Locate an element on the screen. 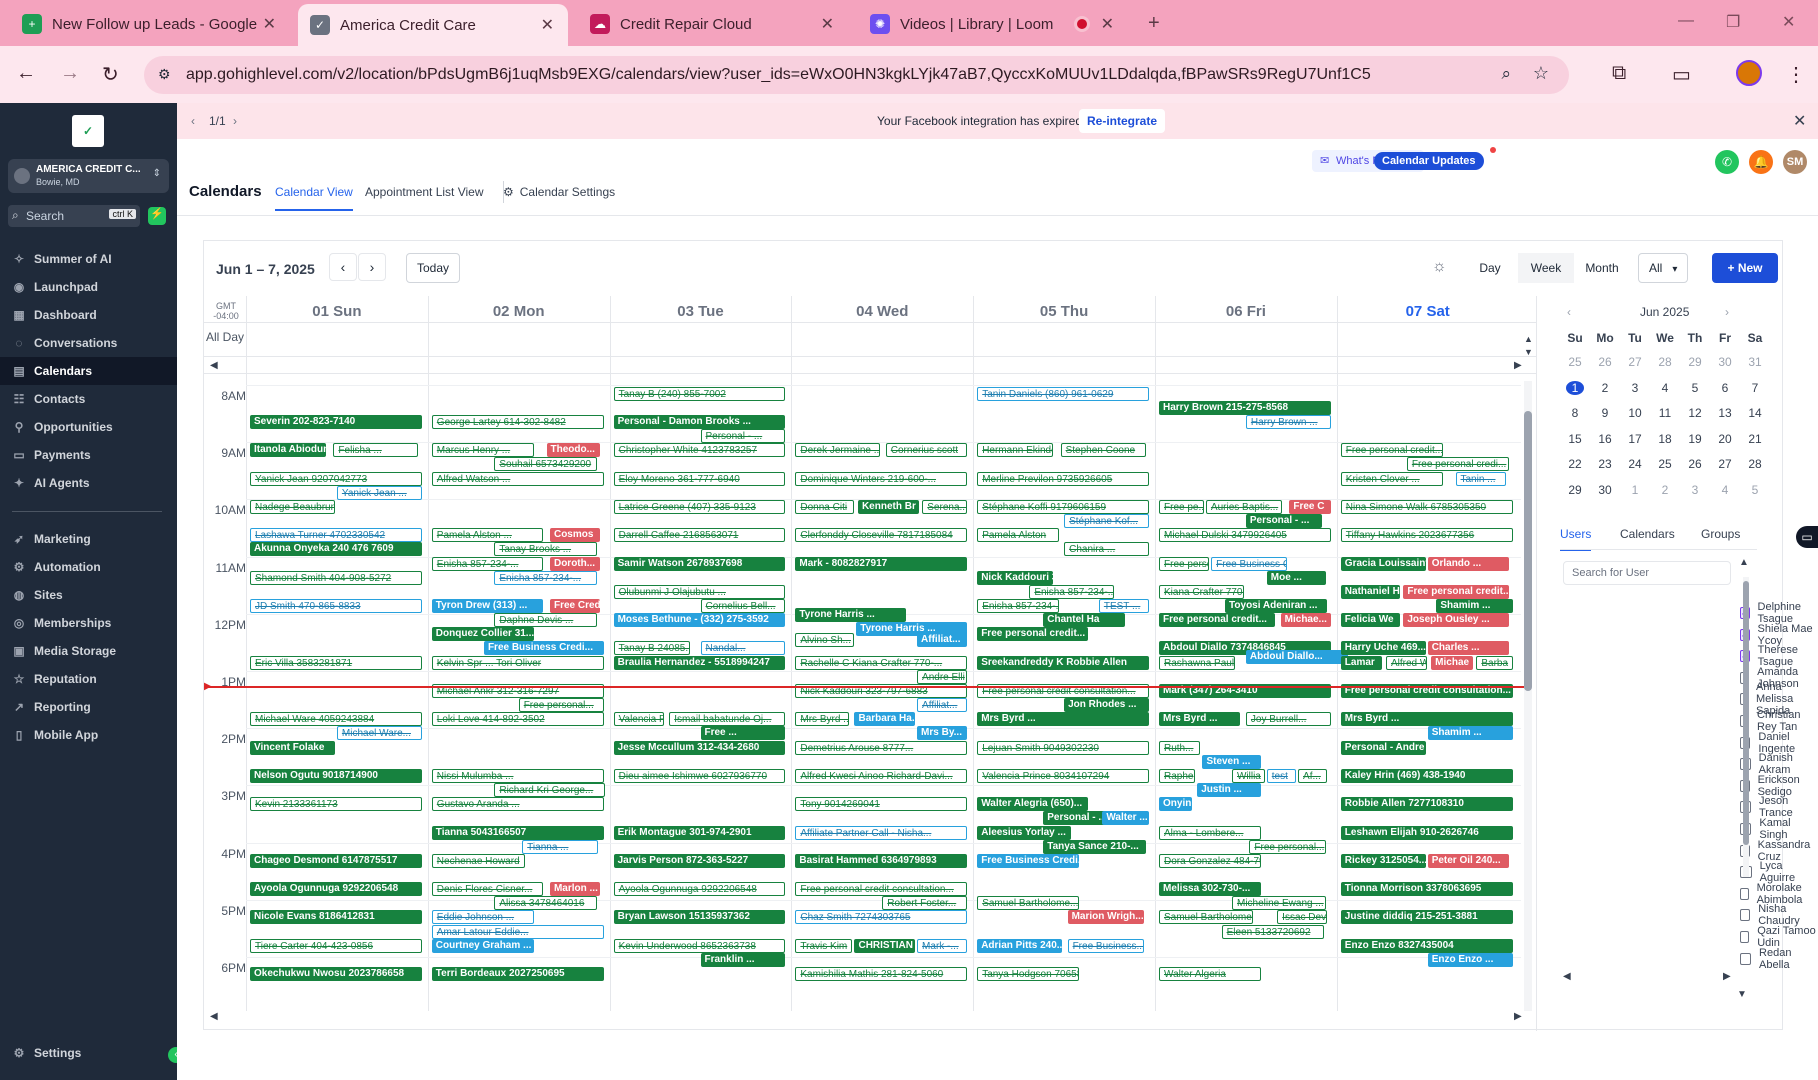 The height and width of the screenshot is (1080, 1818). user-filter-item: Daniel Ingente is located at coordinates (1779, 743).